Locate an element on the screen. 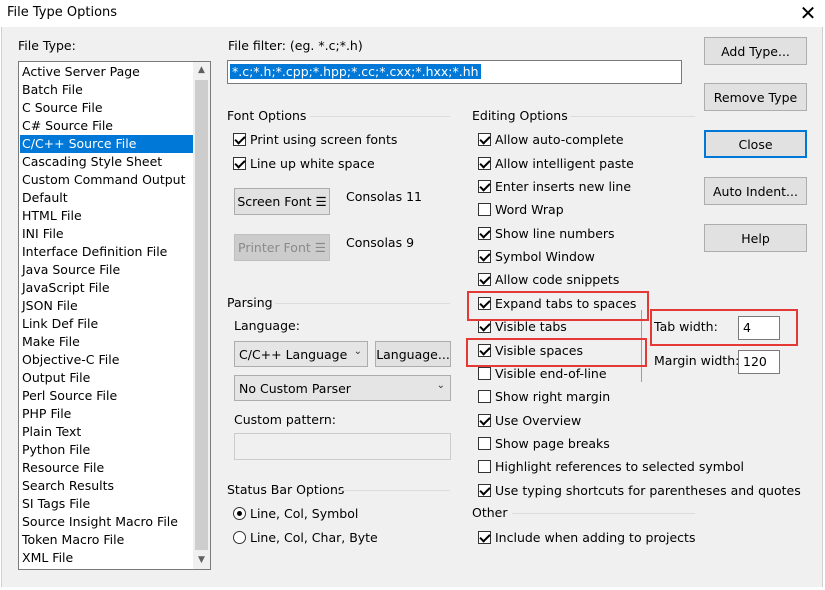  scroll-thumb is located at coordinates (201, 315).